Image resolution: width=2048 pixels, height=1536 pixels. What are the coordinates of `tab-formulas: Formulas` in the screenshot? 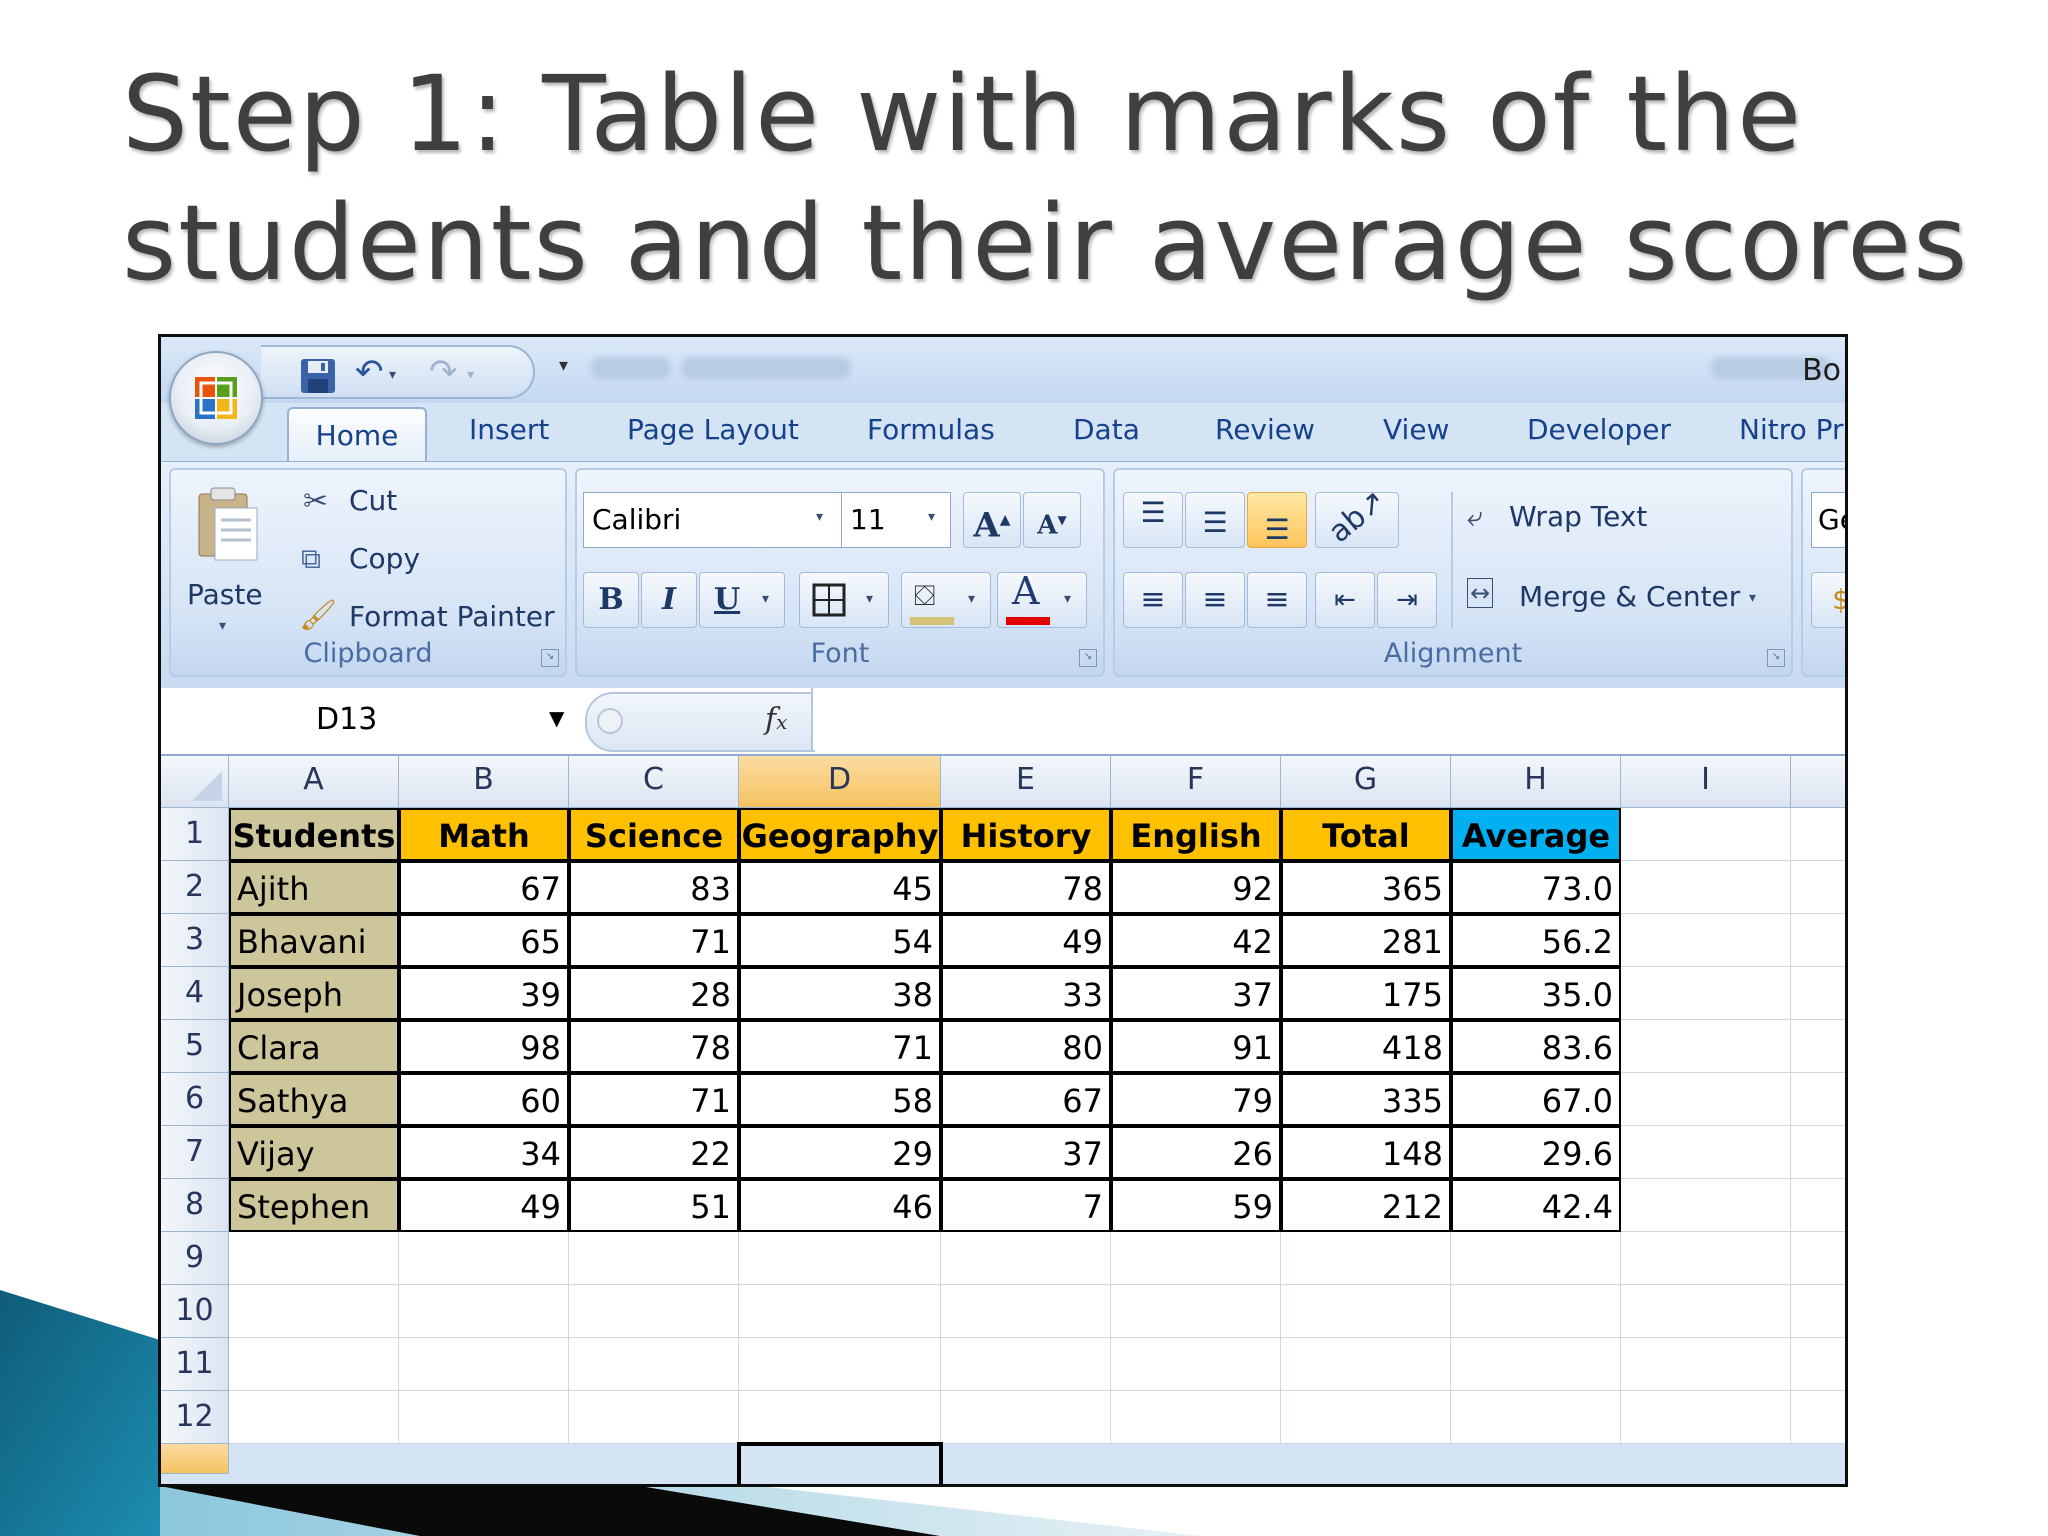 It's located at (931, 429).